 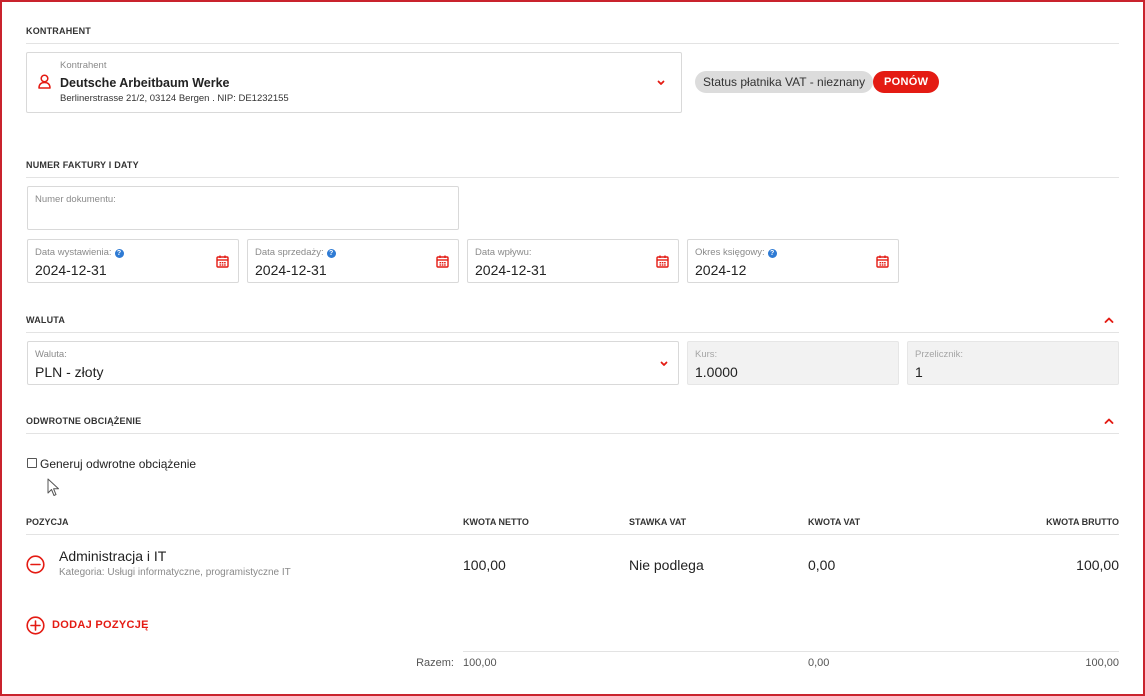 What do you see at coordinates (35, 625) in the screenshot?
I see `plus-circle-icon` at bounding box center [35, 625].